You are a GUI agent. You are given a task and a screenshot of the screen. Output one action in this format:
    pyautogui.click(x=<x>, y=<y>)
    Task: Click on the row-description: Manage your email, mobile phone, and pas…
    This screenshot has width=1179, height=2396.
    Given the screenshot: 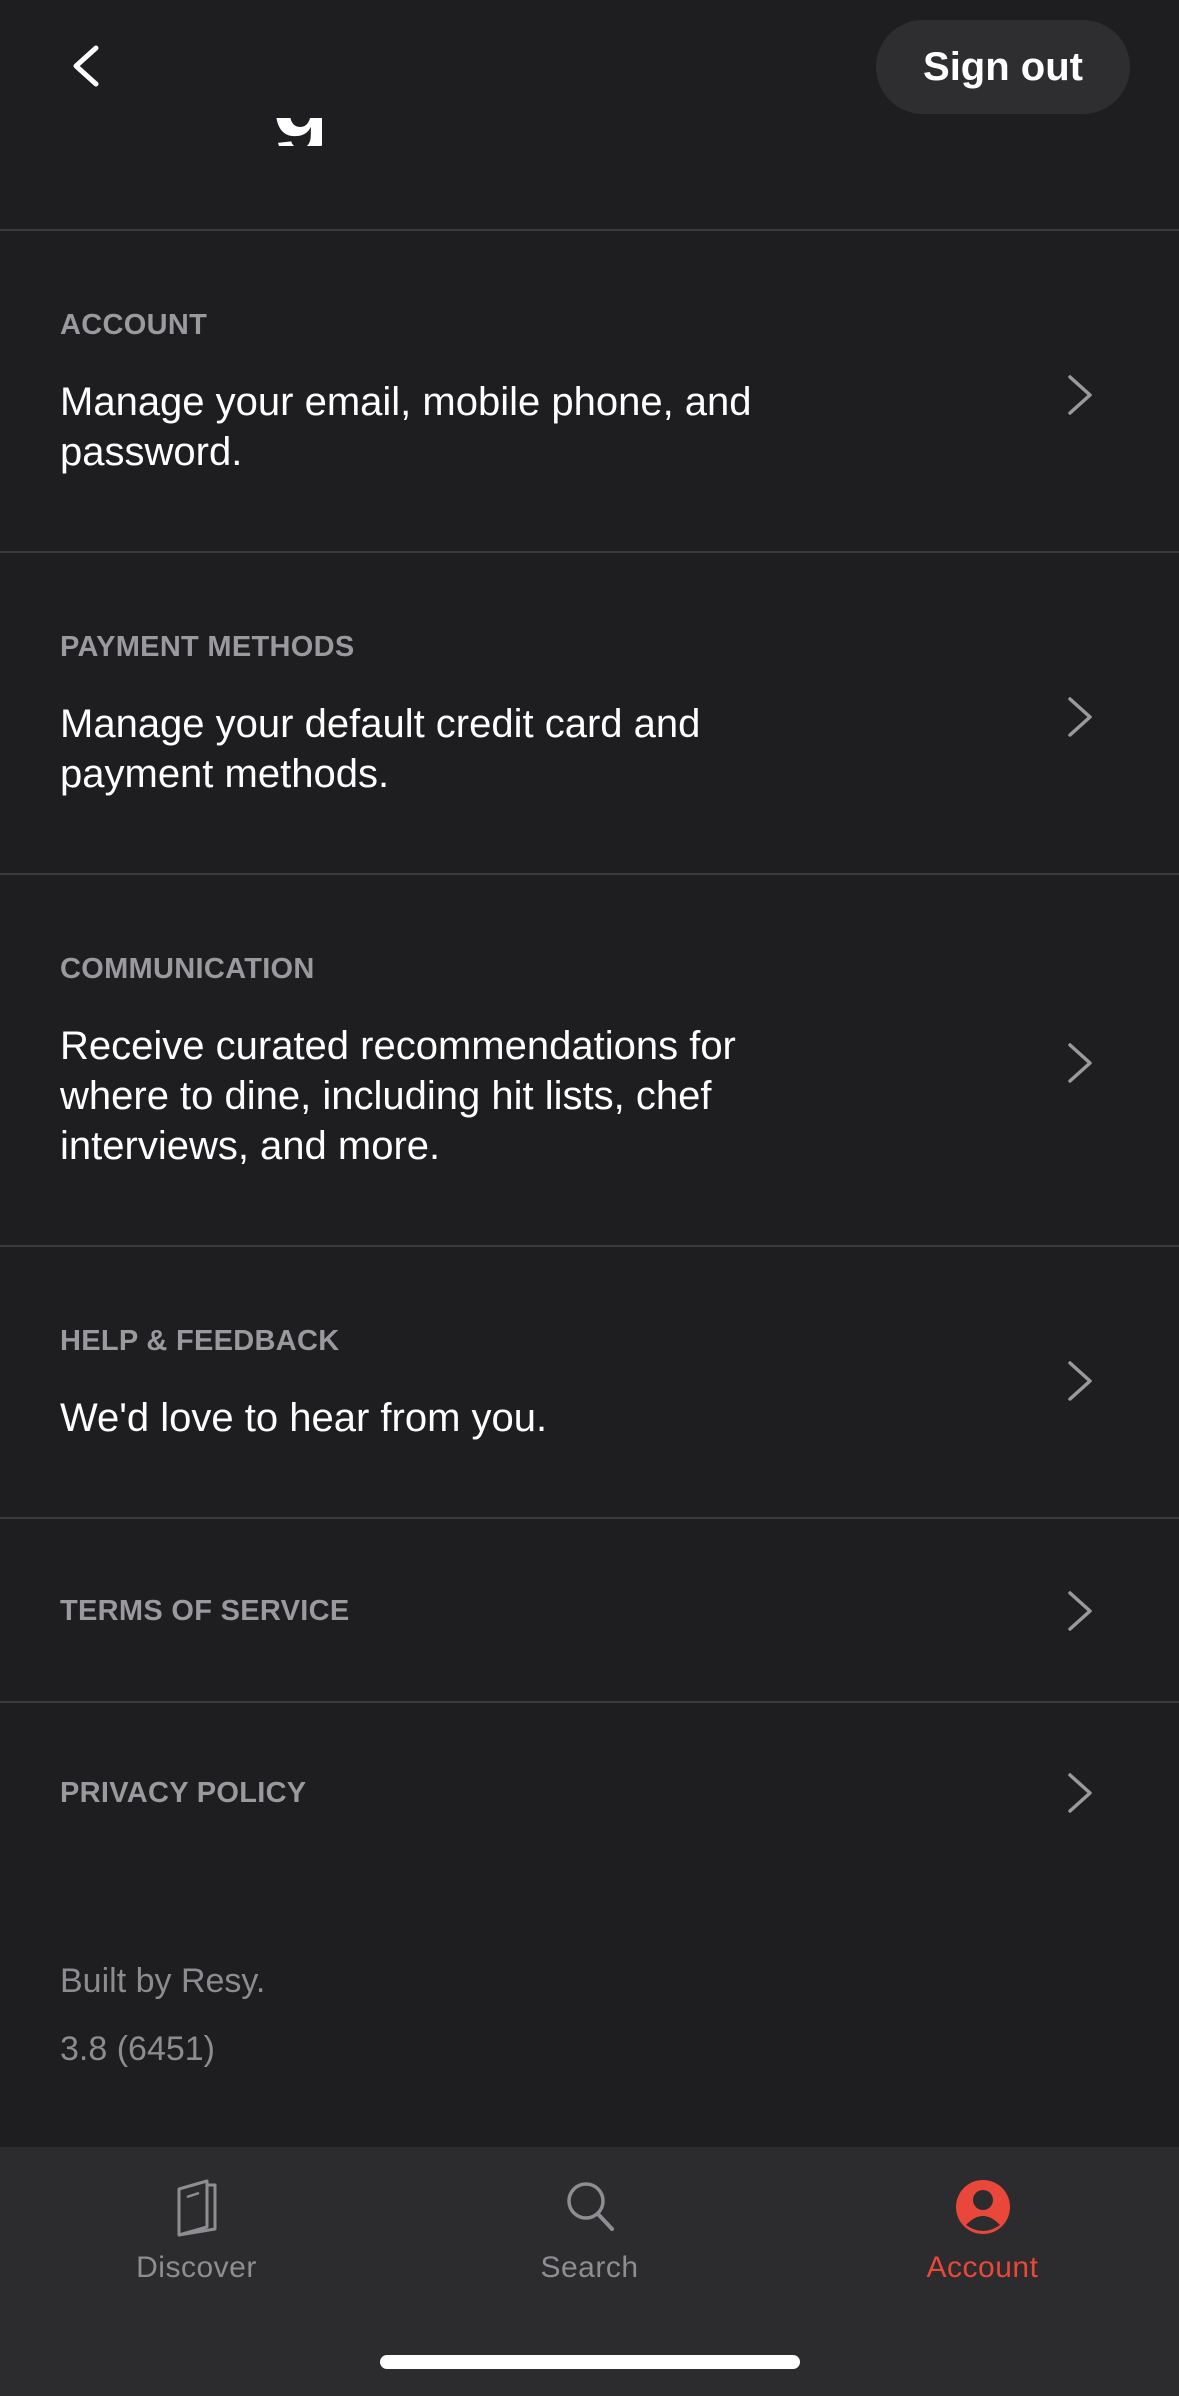 What is the action you would take?
    pyautogui.click(x=406, y=427)
    